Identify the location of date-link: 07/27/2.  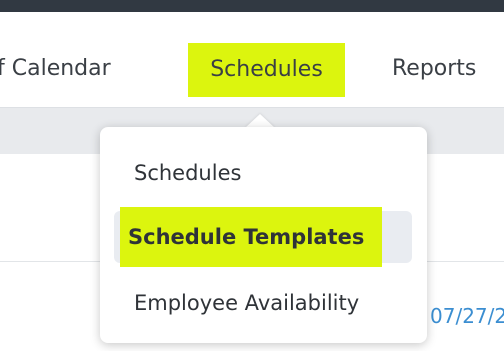
(467, 316).